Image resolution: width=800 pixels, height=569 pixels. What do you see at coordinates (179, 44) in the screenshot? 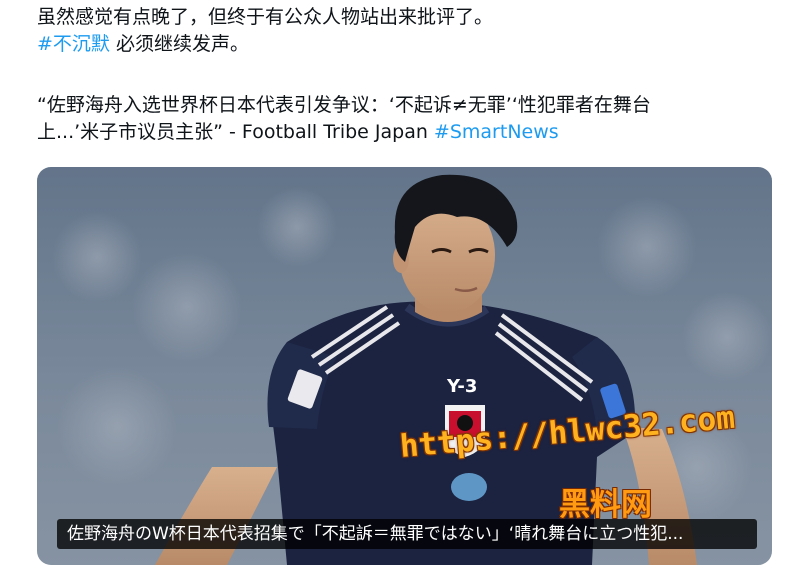
I see `post-line-2-text: 必须继续发声。` at bounding box center [179, 44].